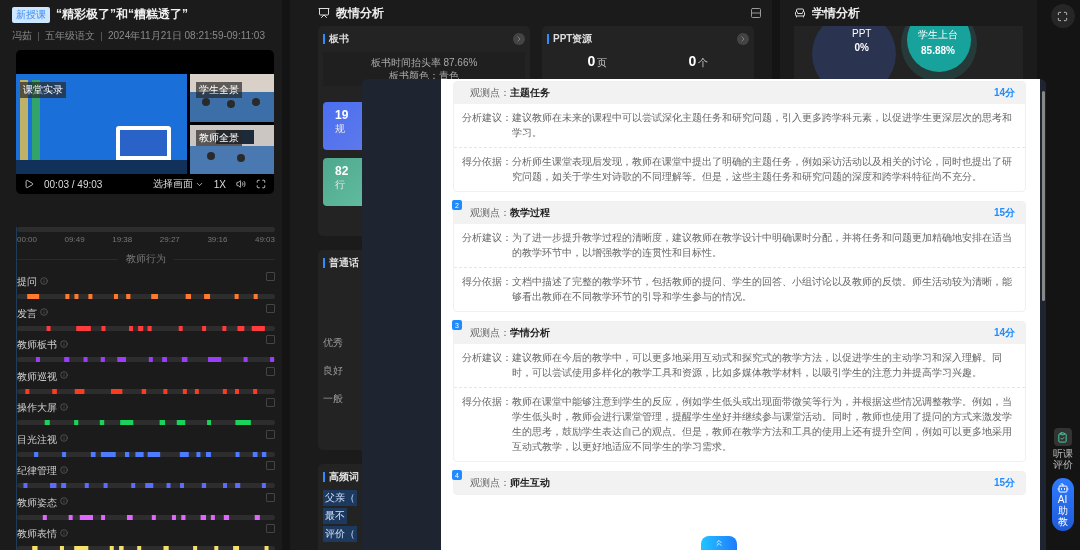 This screenshot has height=550, width=1080. What do you see at coordinates (169, 239) in the screenshot?
I see `time-tick: 29:27` at bounding box center [169, 239].